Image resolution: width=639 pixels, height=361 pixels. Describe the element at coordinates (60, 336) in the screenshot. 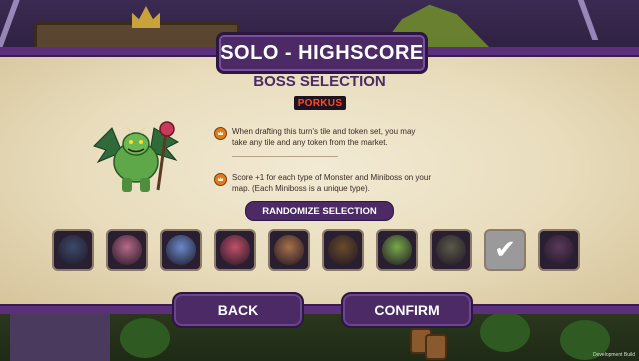

I see `castle-tower` at that location.